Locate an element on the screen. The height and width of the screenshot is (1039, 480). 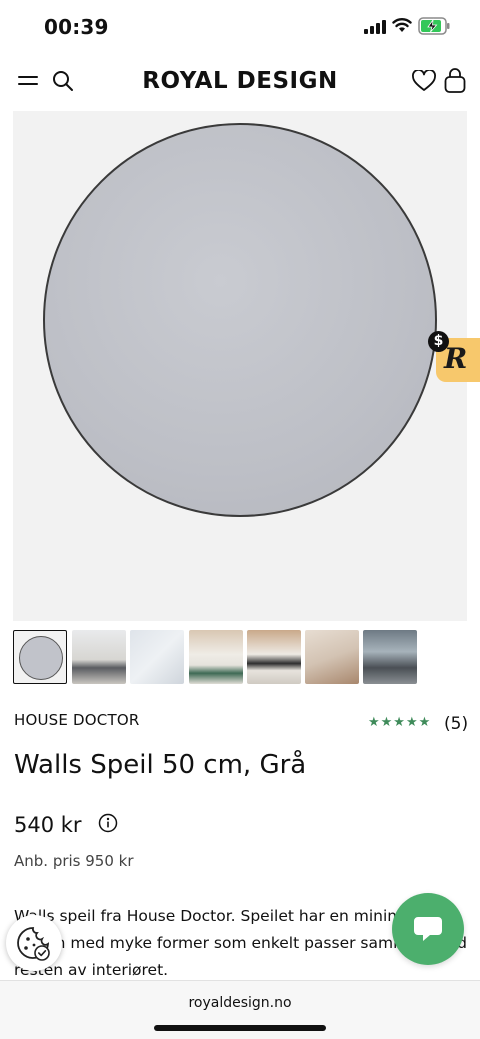
promo-letter: R is located at coordinates (456, 358).